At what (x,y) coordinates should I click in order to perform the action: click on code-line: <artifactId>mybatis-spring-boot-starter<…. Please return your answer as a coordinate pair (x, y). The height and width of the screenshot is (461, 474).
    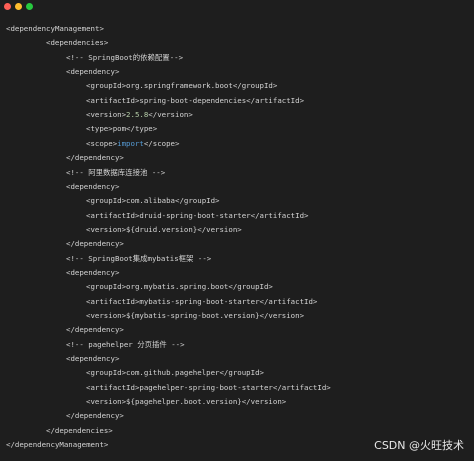
    Looking at the image, I should click on (202, 301).